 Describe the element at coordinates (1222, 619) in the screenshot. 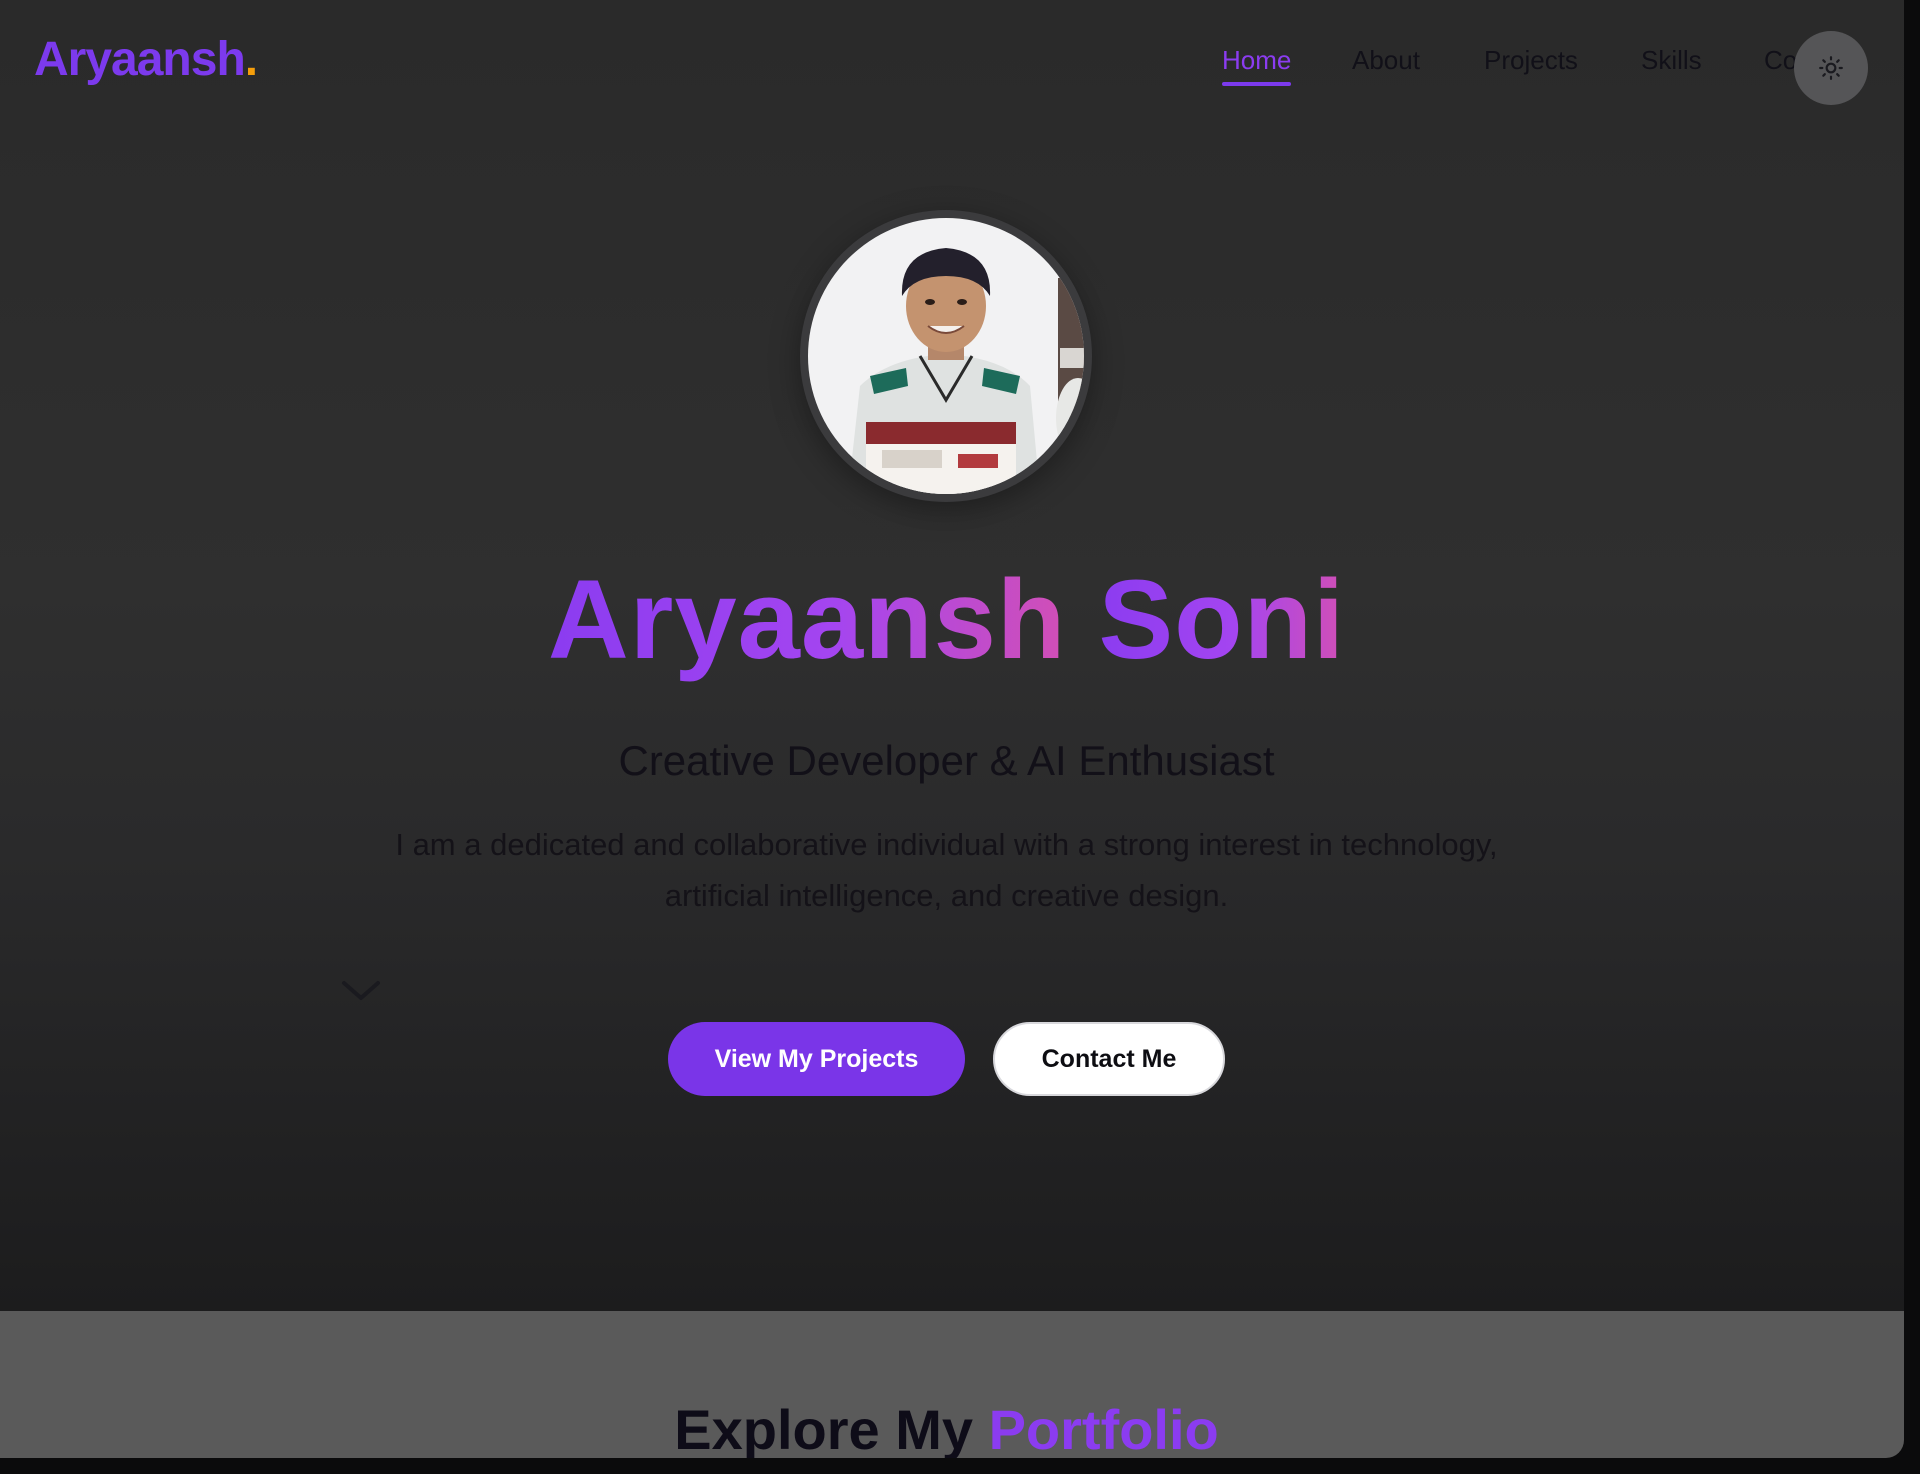

I see `hero-name-last: Soni` at that location.